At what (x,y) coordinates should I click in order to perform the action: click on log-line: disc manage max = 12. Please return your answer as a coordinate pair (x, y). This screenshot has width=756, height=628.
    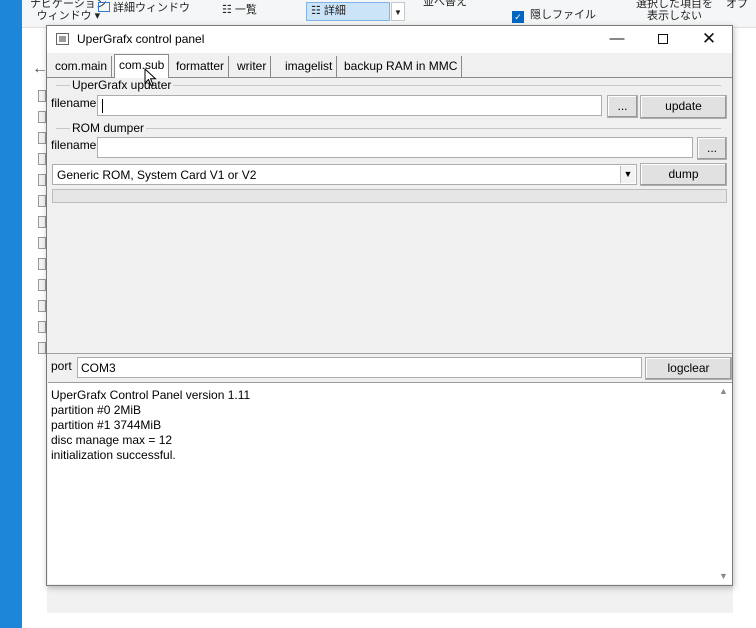
    Looking at the image, I should click on (112, 440).